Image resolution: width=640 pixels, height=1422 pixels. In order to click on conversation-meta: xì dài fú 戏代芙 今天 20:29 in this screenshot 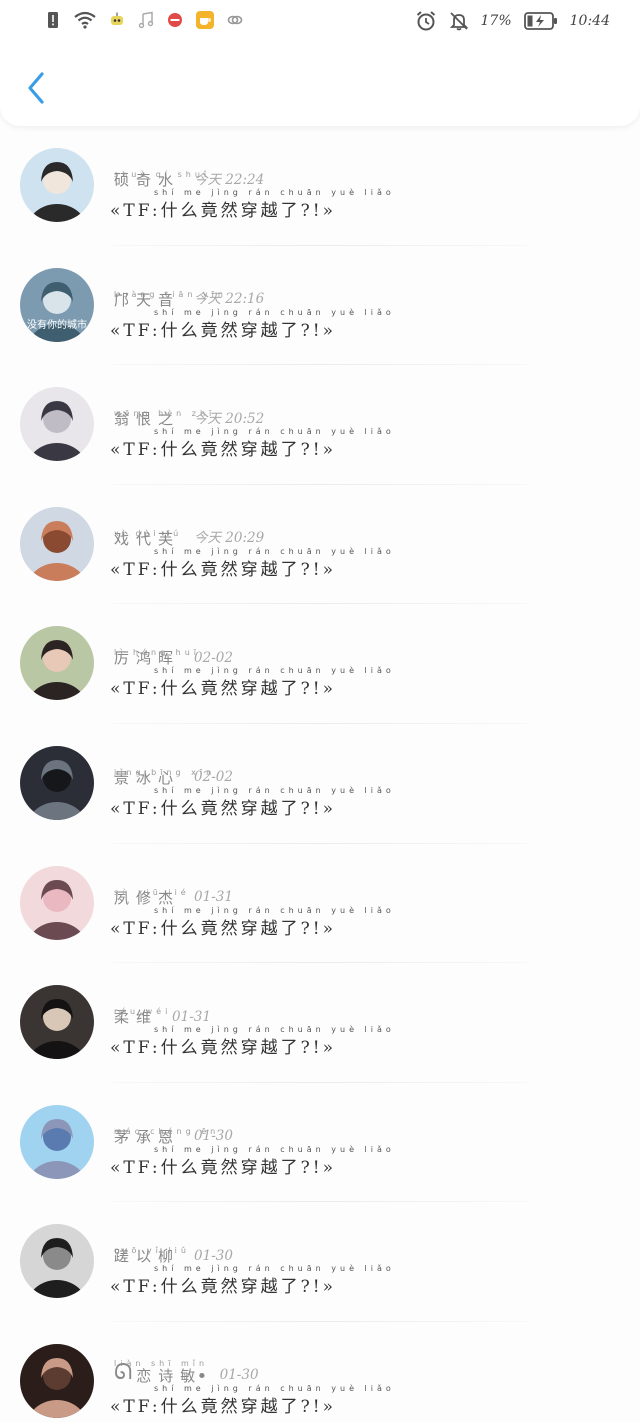, I will do `click(189, 529)`.